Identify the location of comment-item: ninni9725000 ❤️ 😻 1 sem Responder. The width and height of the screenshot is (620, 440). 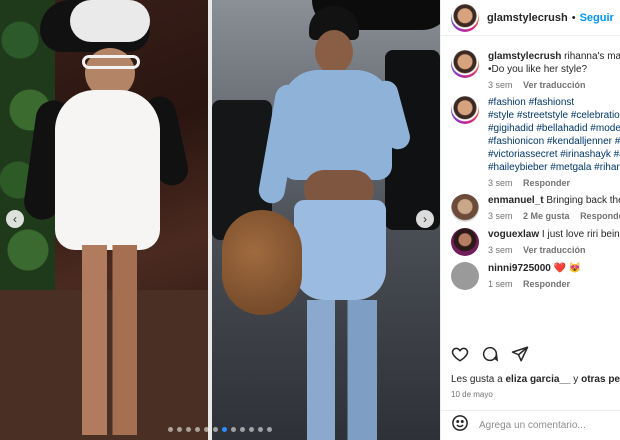
(530, 273).